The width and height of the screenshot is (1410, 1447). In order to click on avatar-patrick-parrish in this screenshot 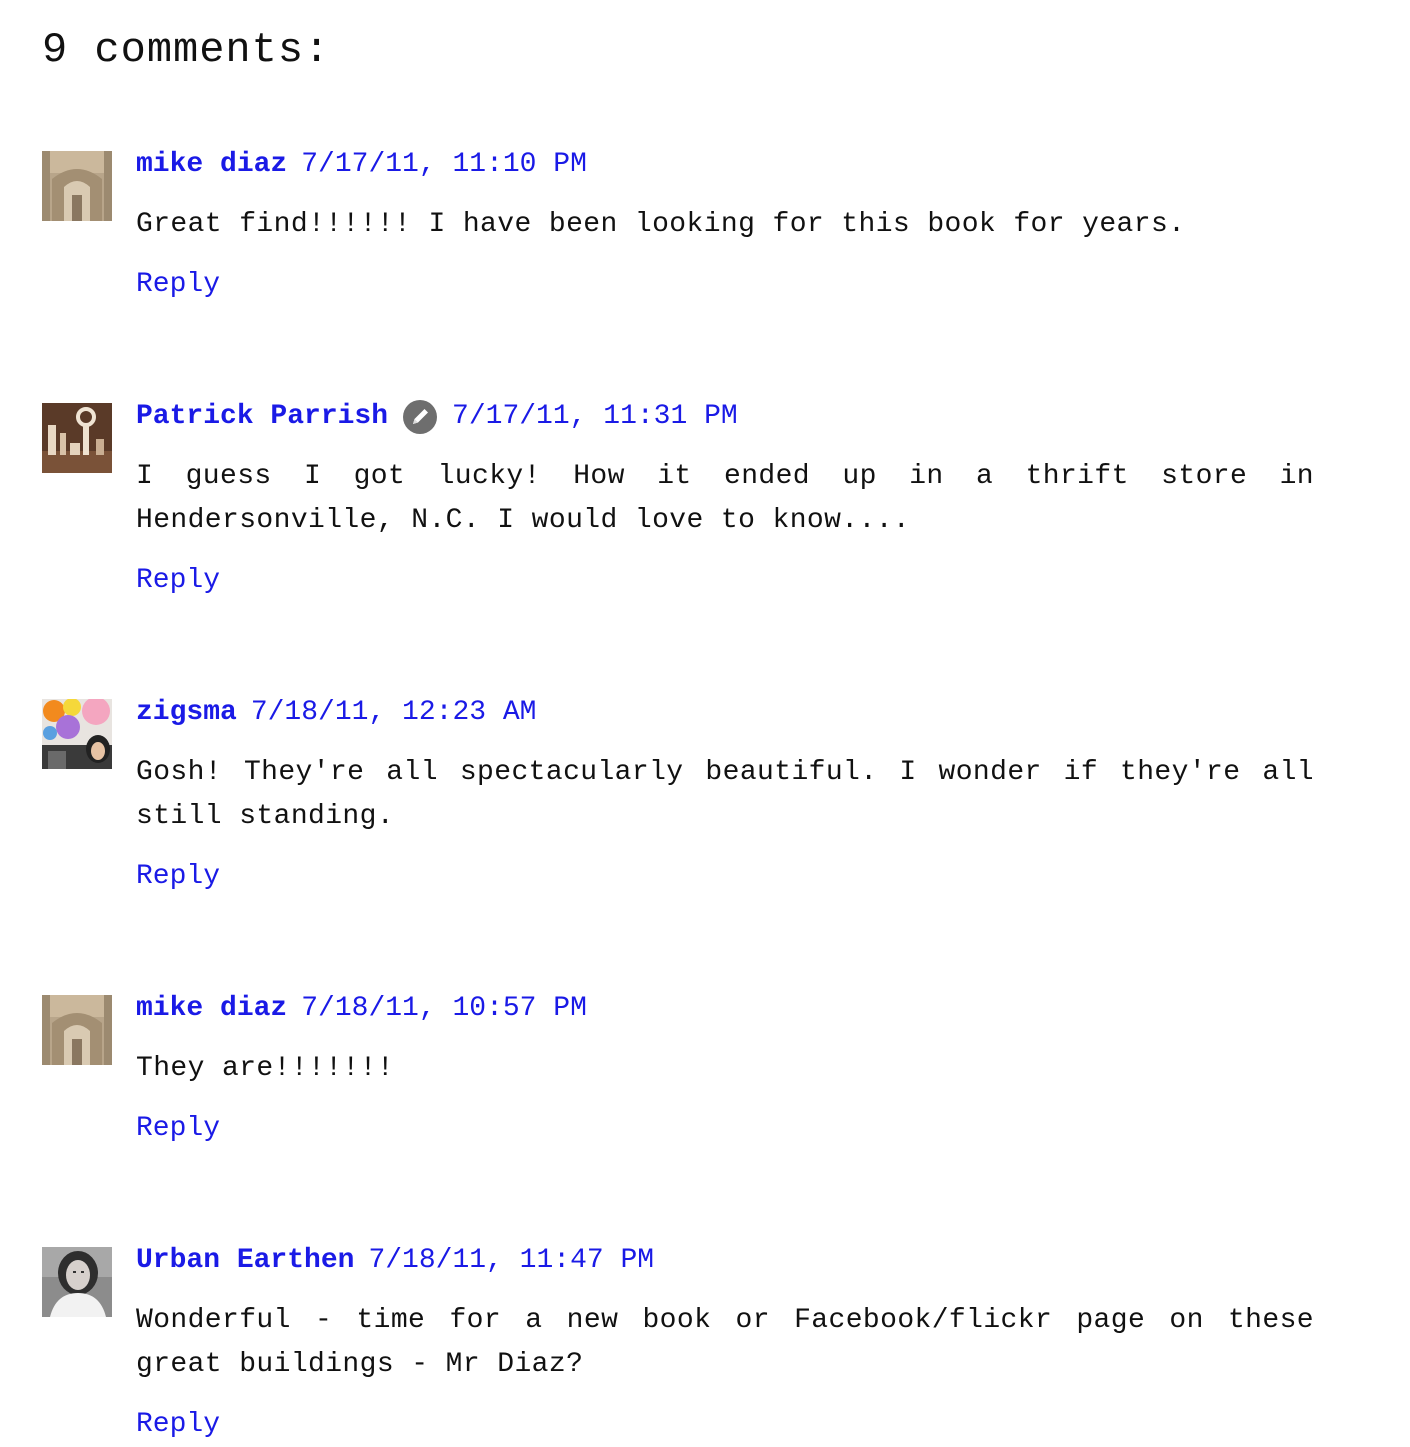, I will do `click(77, 438)`.